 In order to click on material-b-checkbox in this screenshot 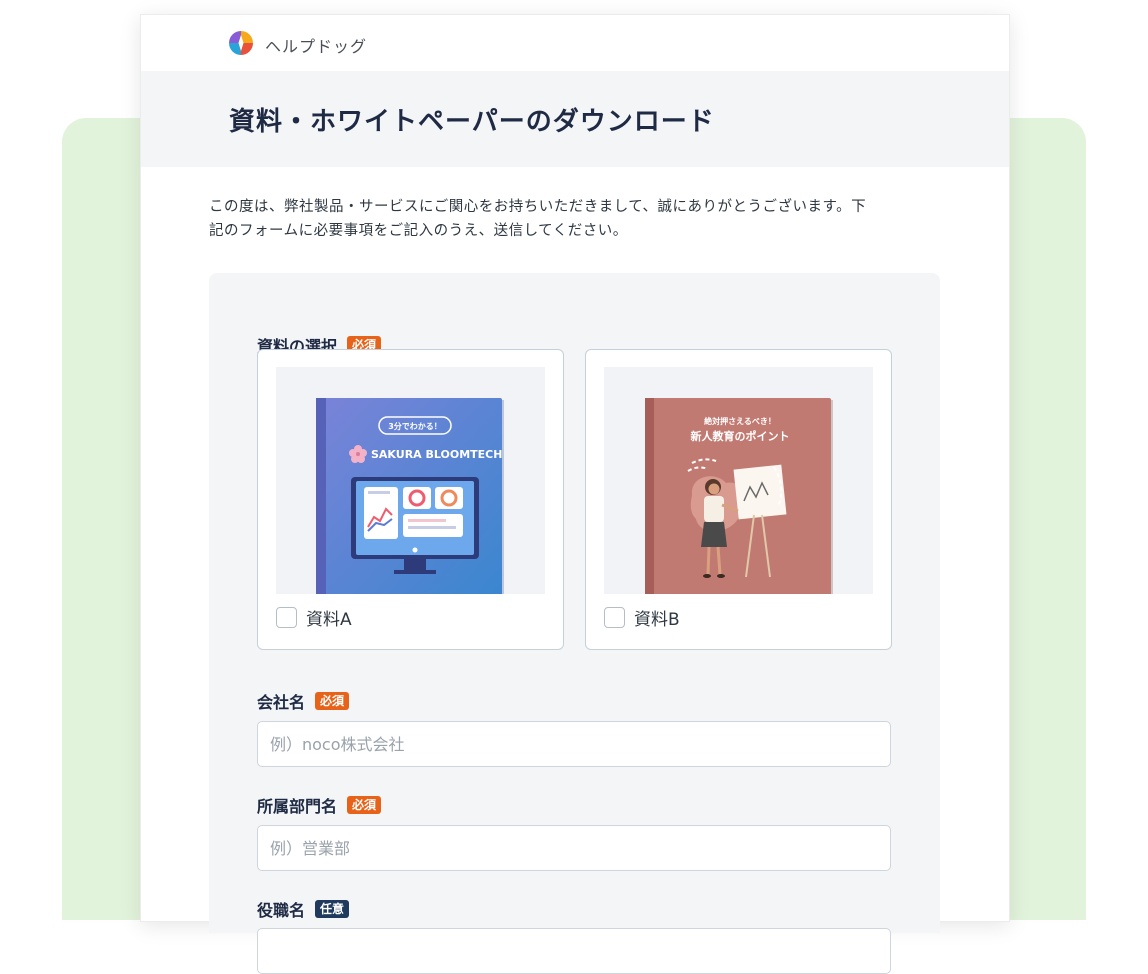, I will do `click(614, 617)`.